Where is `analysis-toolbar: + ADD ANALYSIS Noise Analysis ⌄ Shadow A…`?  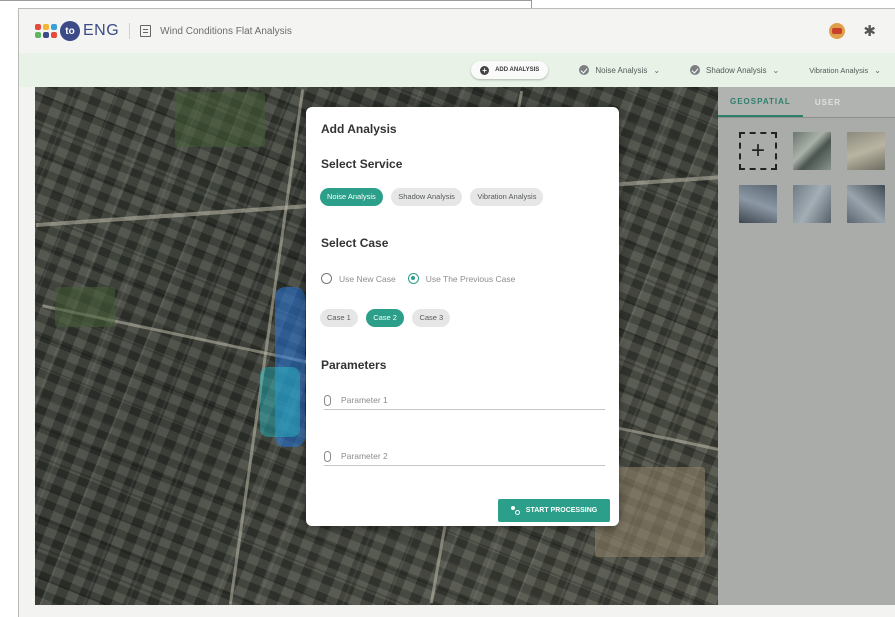 analysis-toolbar: + ADD ANALYSIS Noise Analysis ⌄ Shadow A… is located at coordinates (457, 70).